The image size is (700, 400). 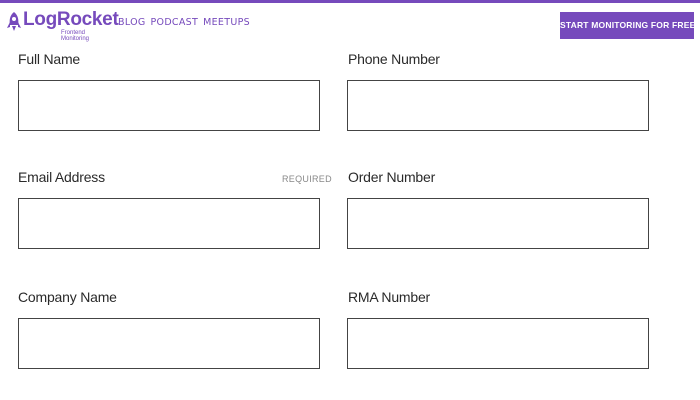 What do you see at coordinates (71, 19) in the screenshot?
I see `brand-name: LogRocket` at bounding box center [71, 19].